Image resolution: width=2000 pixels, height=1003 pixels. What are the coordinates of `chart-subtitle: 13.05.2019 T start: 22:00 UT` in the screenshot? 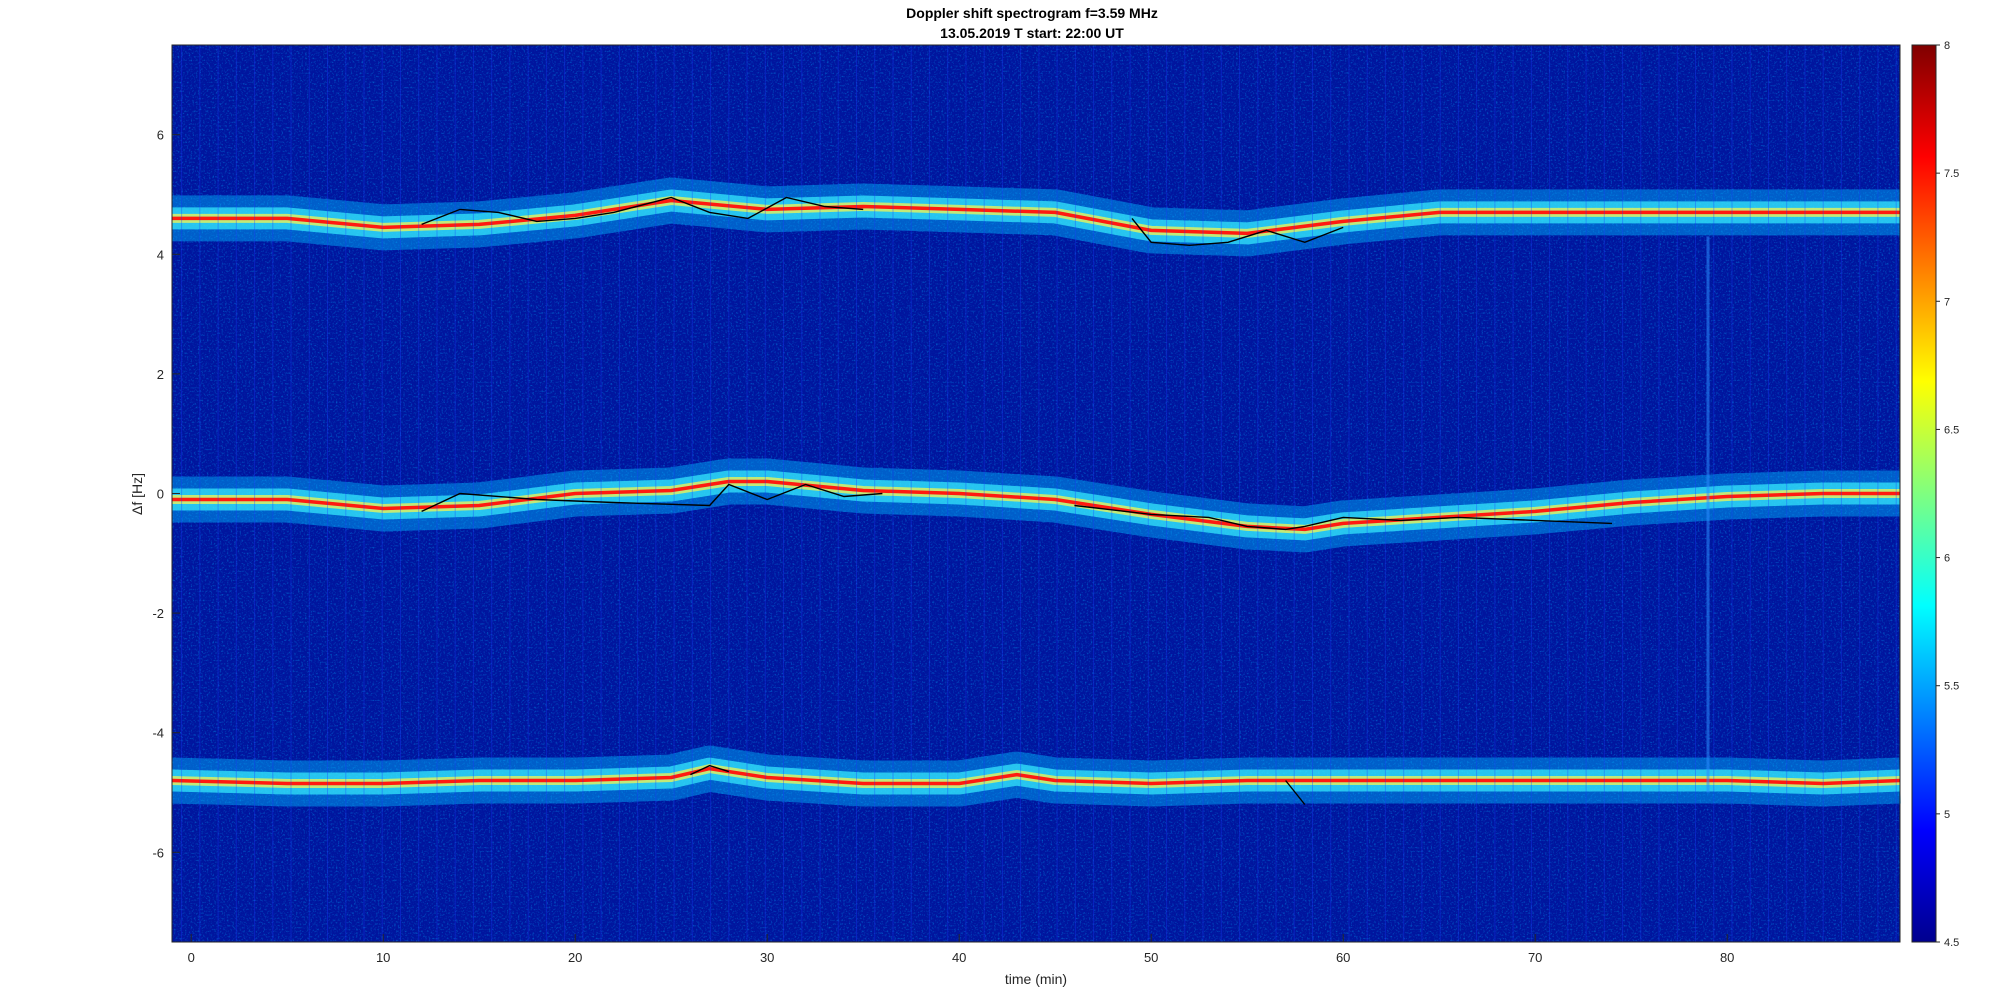 It's located at (1032, 33).